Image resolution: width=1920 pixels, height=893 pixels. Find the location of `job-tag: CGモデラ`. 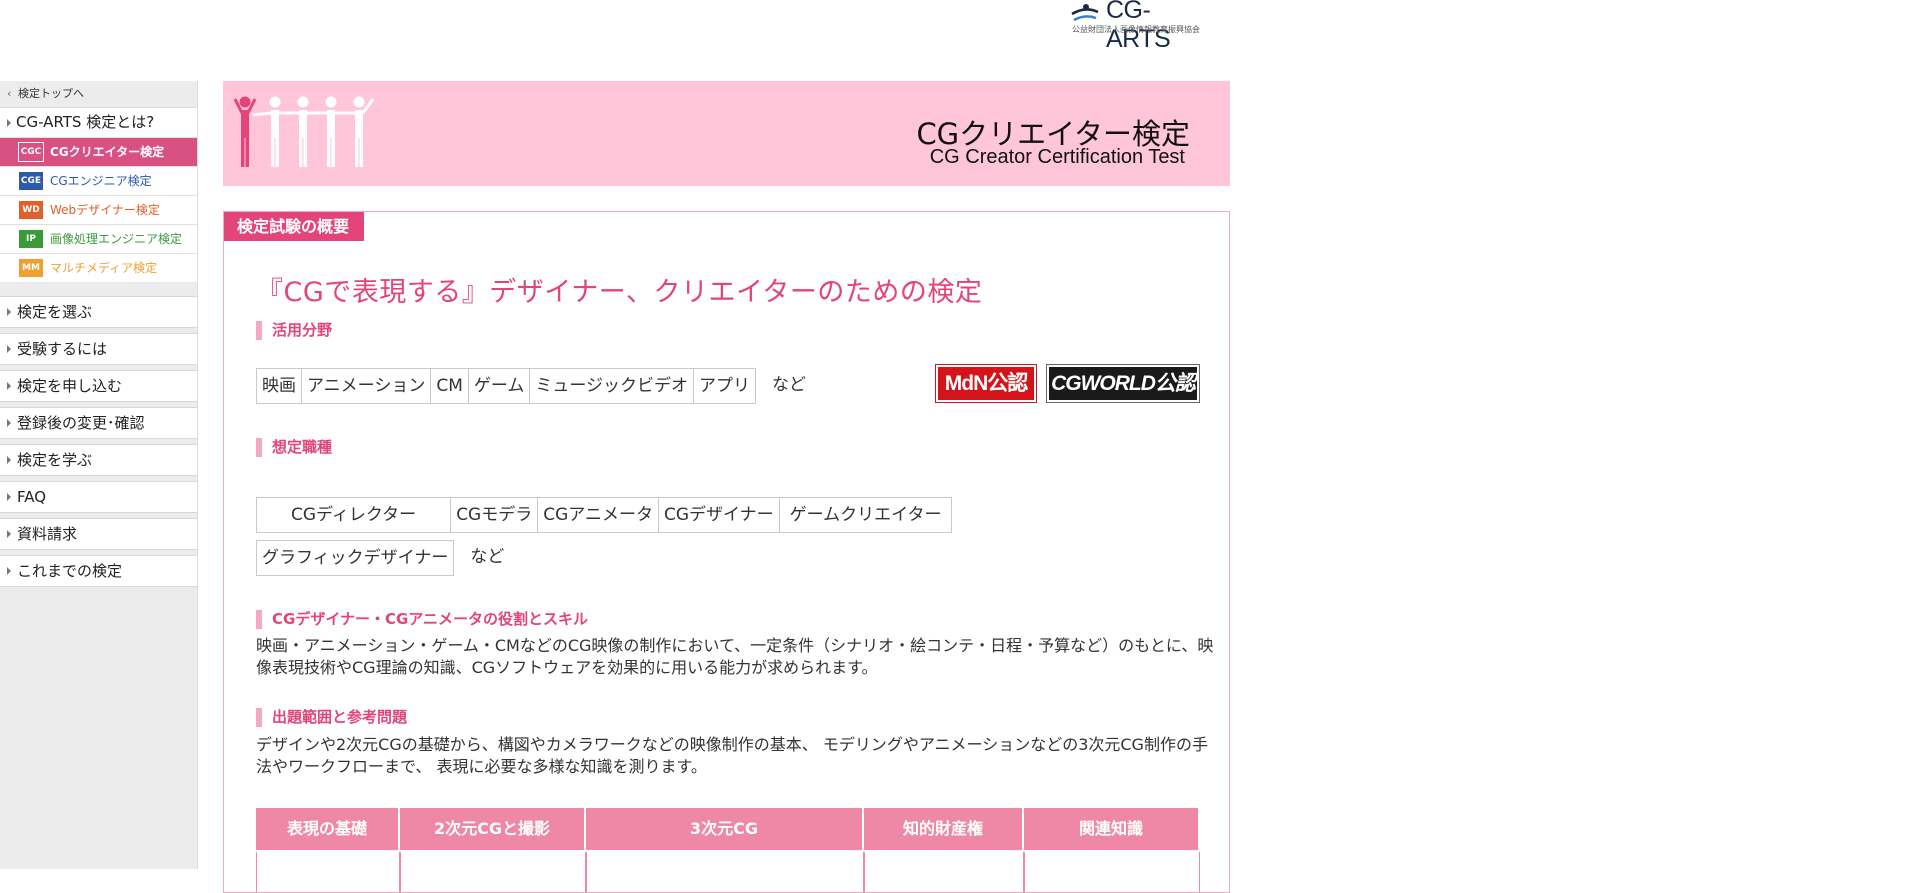

job-tag: CGモデラ is located at coordinates (494, 515).